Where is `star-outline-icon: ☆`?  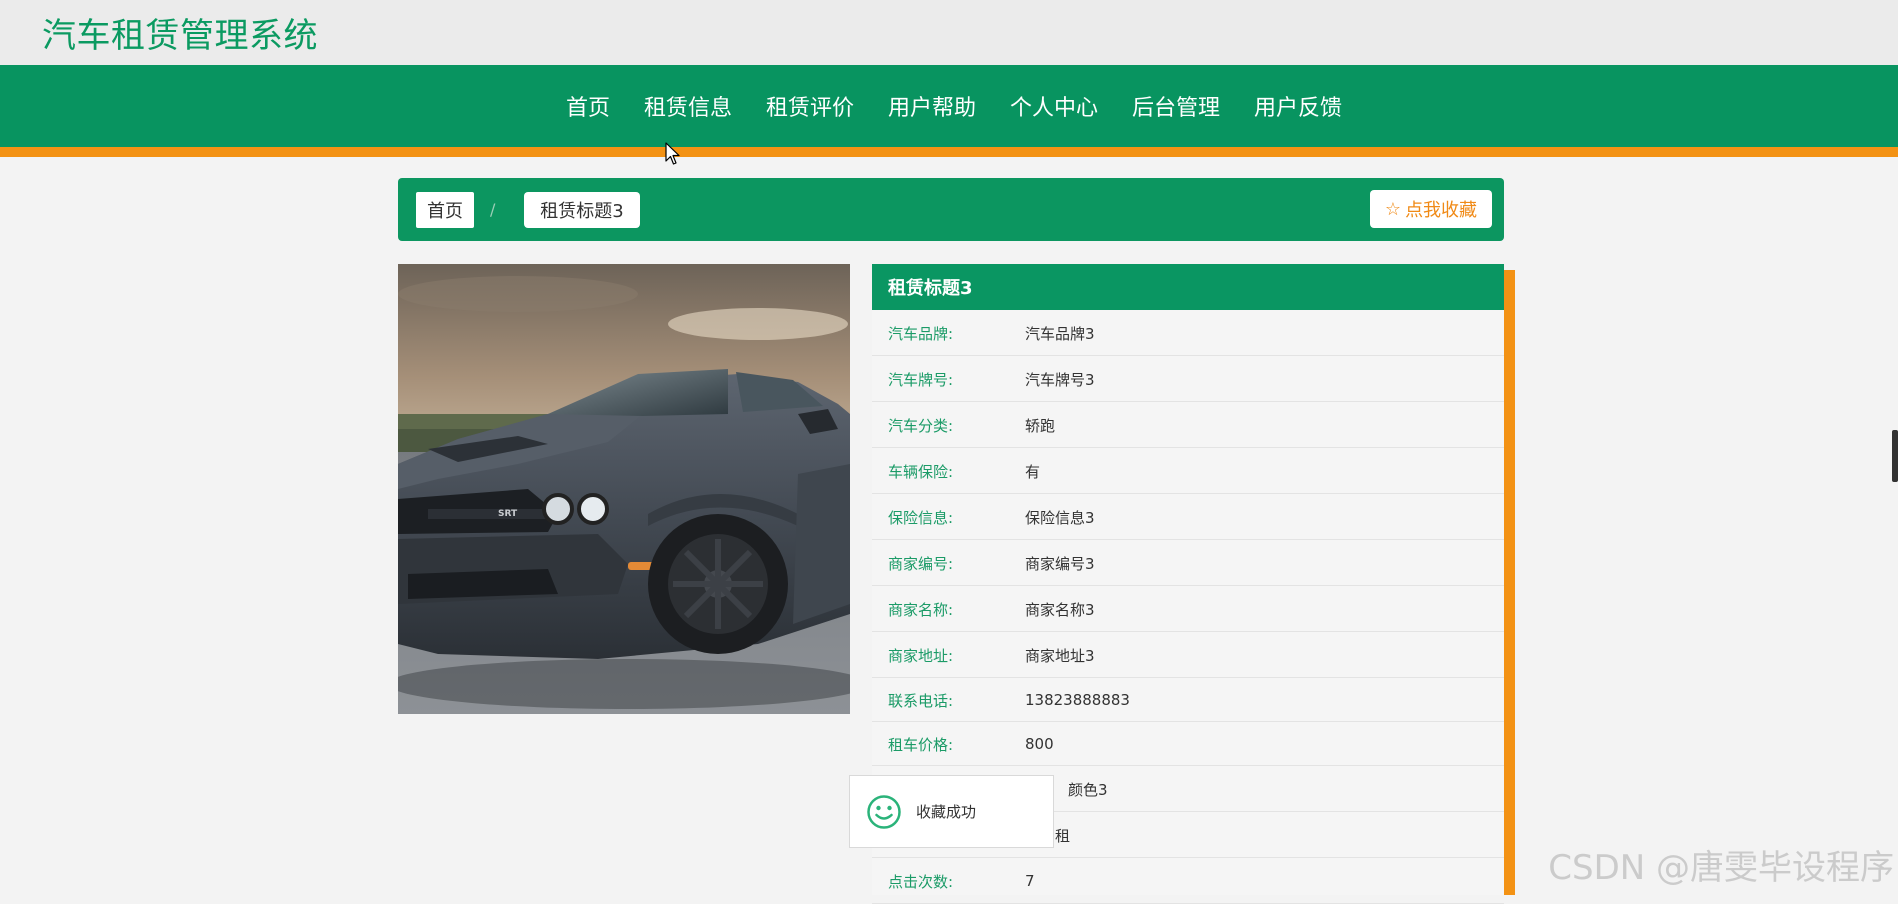 star-outline-icon: ☆ is located at coordinates (1393, 209).